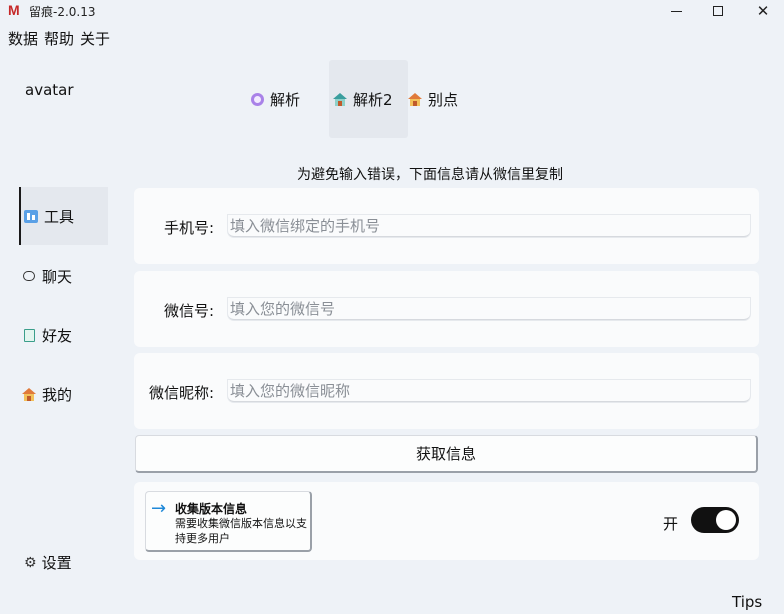 The height and width of the screenshot is (614, 784). What do you see at coordinates (30, 562) in the screenshot?
I see `gear-icon: ⚙` at bounding box center [30, 562].